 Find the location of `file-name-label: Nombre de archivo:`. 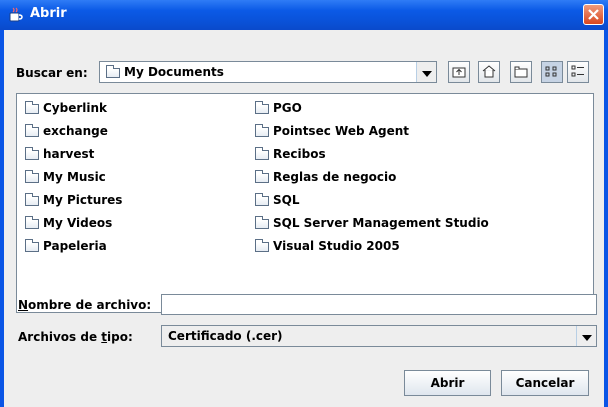

file-name-label: Nombre de archivo: is located at coordinates (85, 305).